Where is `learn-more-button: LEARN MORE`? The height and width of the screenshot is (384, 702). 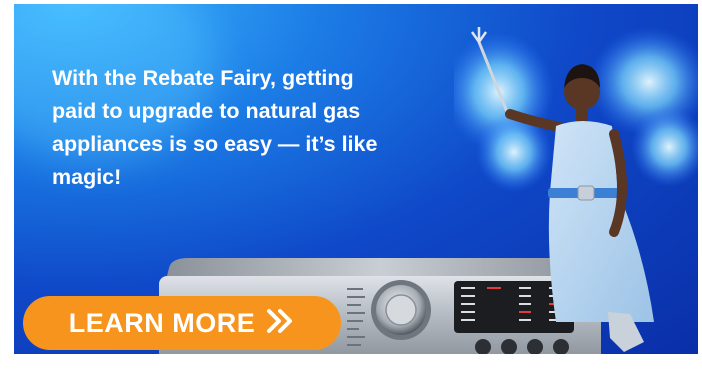
learn-more-button: LEARN MORE is located at coordinates (182, 323).